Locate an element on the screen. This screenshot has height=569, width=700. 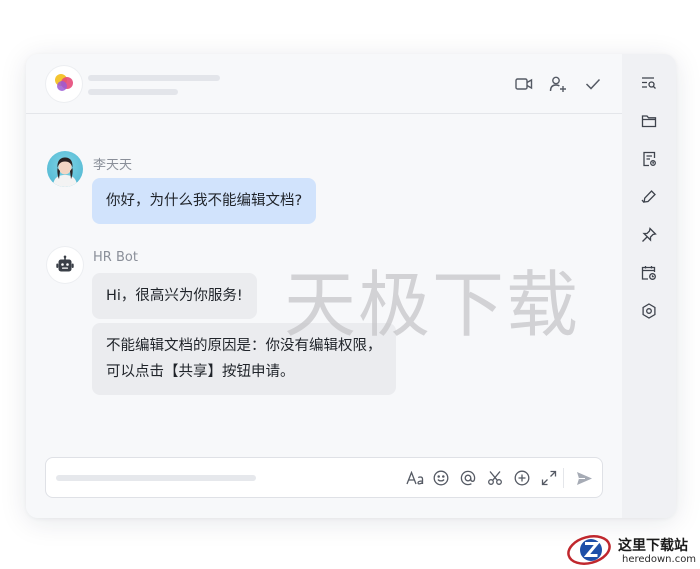
document-icon is located at coordinates (649, 159).